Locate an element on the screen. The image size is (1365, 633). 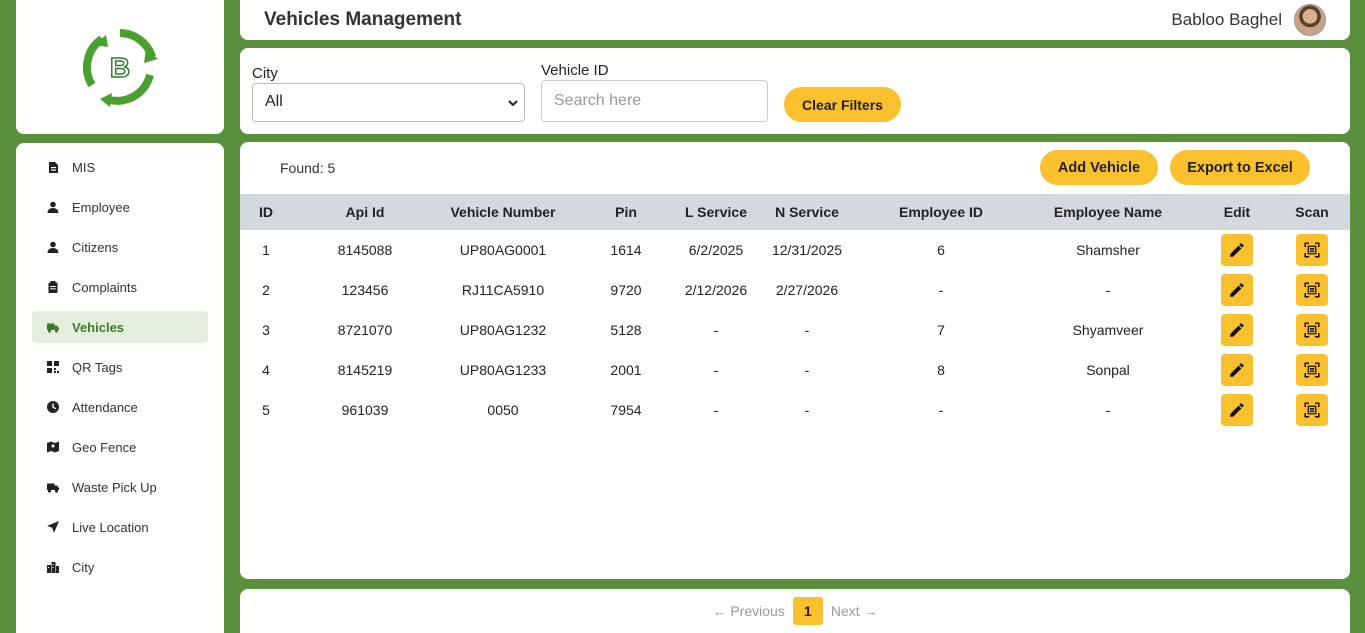
sidebar-item-label: MIS is located at coordinates (84, 167).